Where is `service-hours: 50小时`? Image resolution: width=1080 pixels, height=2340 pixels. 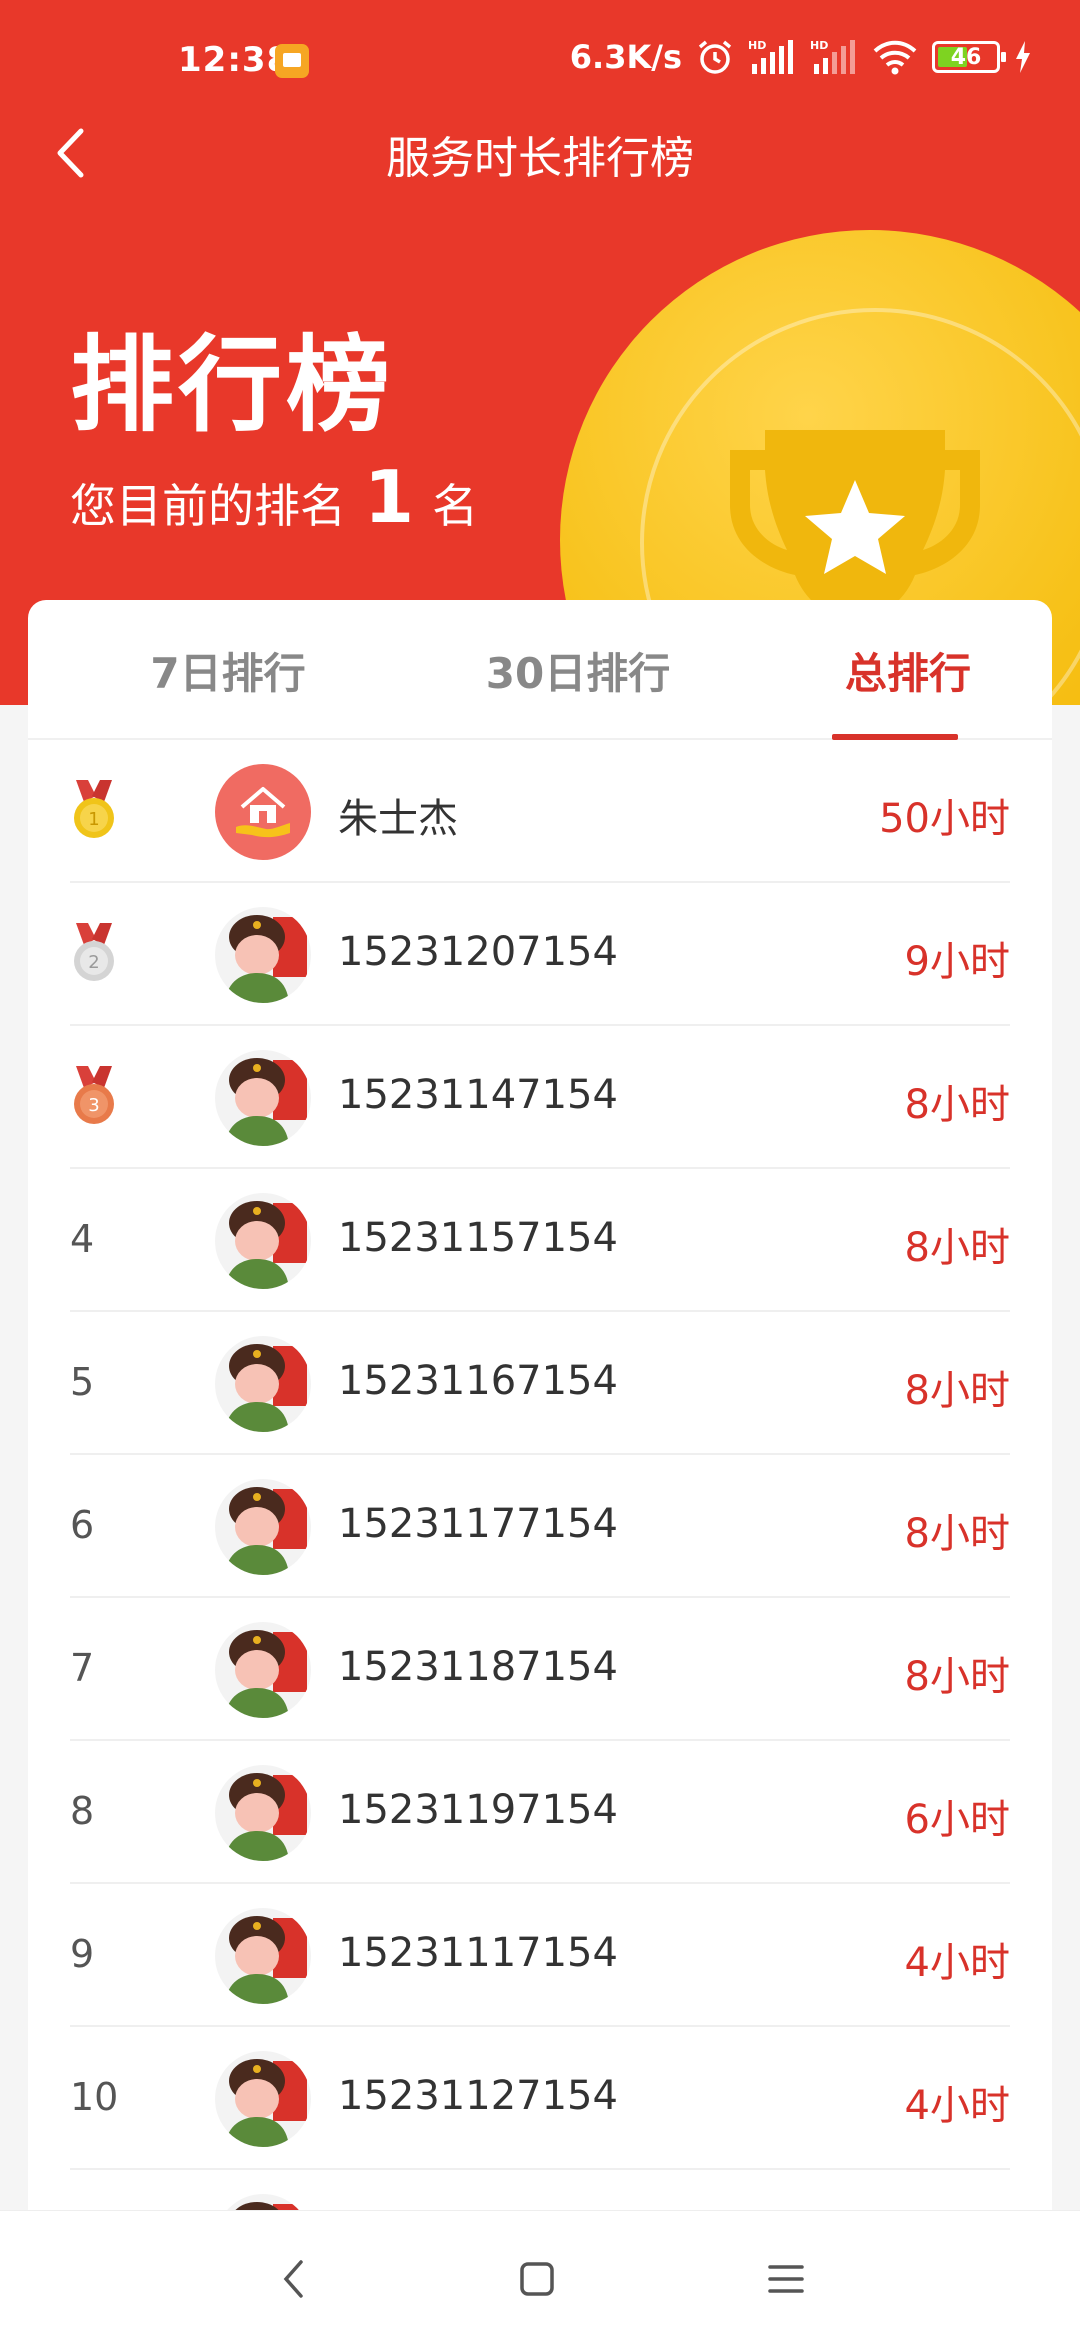
service-hours: 50小时 is located at coordinates (944, 819).